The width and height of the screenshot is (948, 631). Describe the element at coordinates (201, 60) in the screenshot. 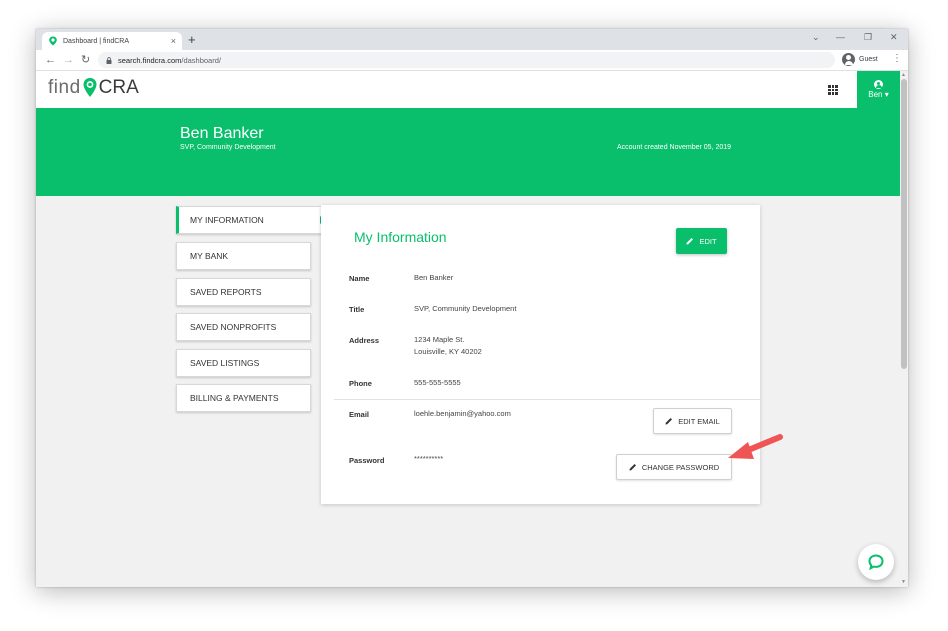

I see `url-path: /dashboard/` at that location.